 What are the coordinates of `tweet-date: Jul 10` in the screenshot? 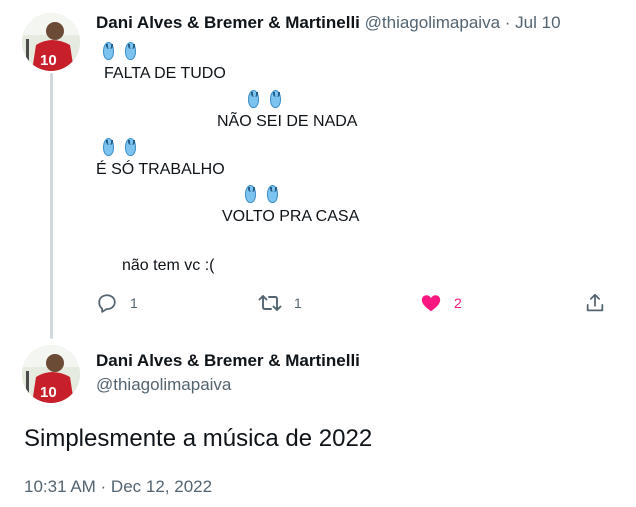 It's located at (537, 22).